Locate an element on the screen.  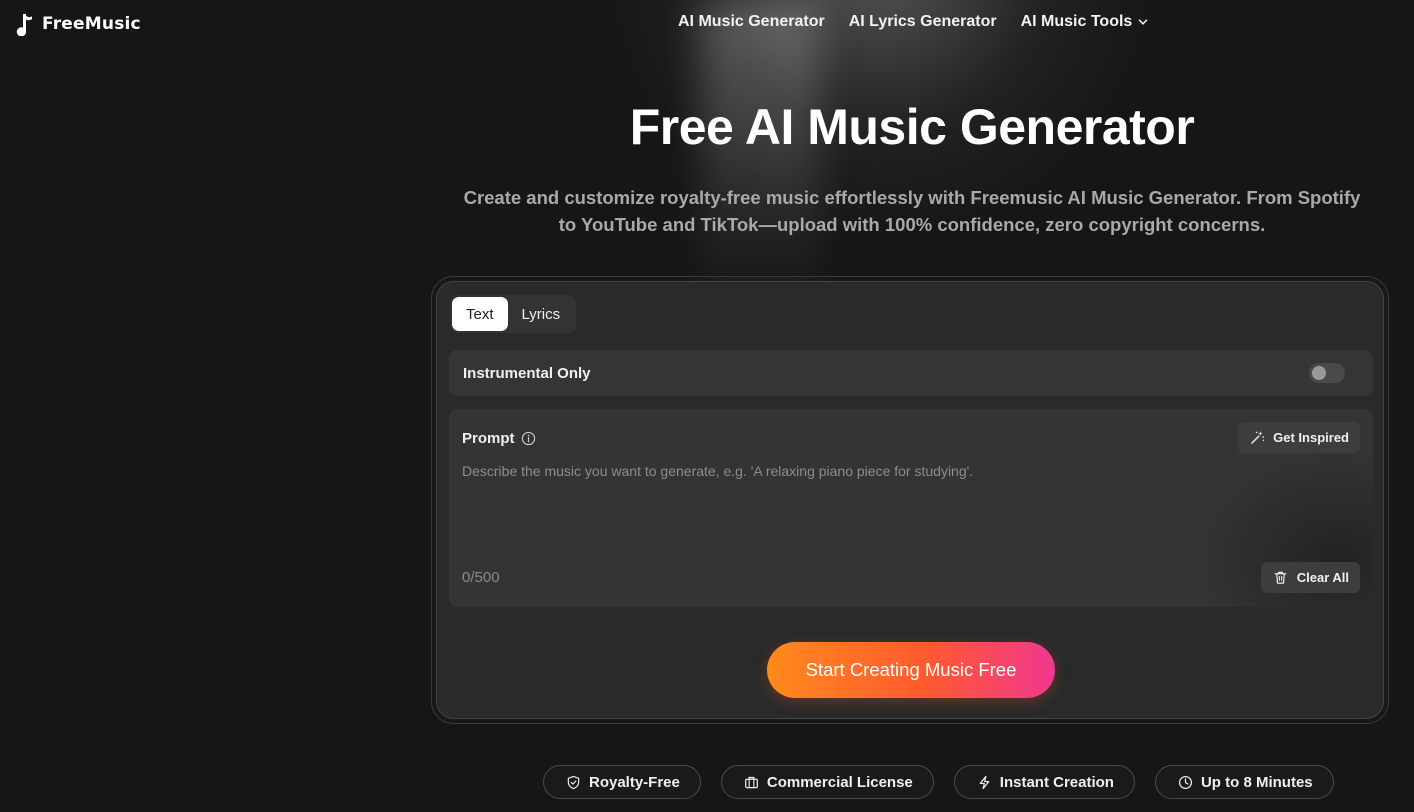
info-icon is located at coordinates (528, 438).